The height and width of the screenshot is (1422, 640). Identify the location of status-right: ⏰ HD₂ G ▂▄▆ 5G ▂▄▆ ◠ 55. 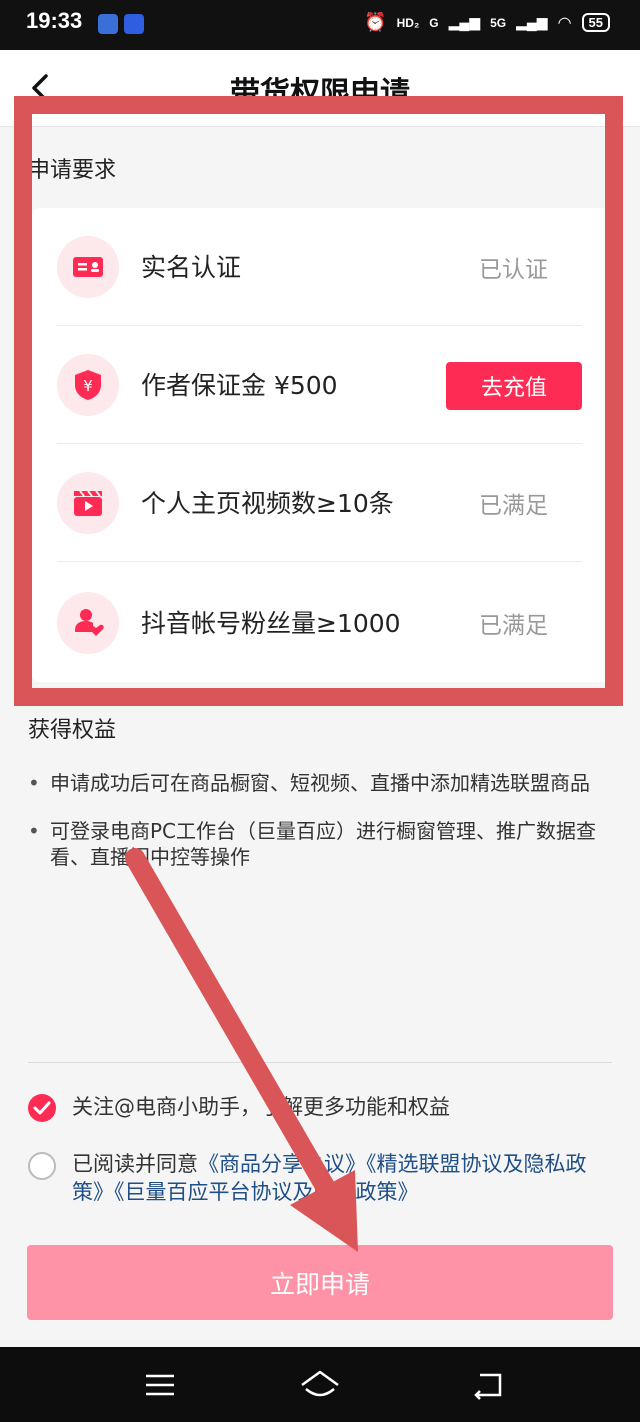
(487, 22).